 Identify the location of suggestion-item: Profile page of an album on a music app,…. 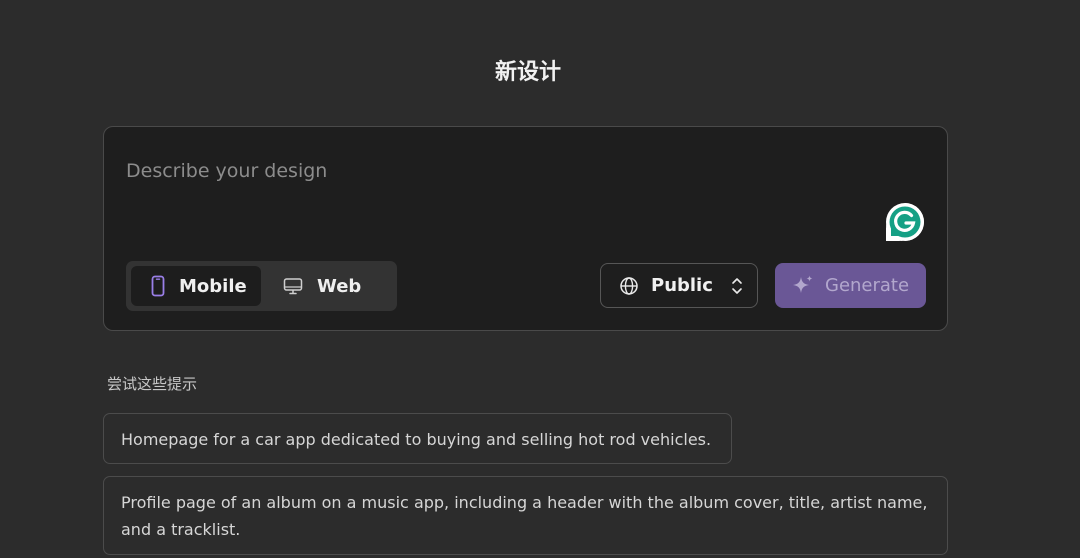
(525, 515).